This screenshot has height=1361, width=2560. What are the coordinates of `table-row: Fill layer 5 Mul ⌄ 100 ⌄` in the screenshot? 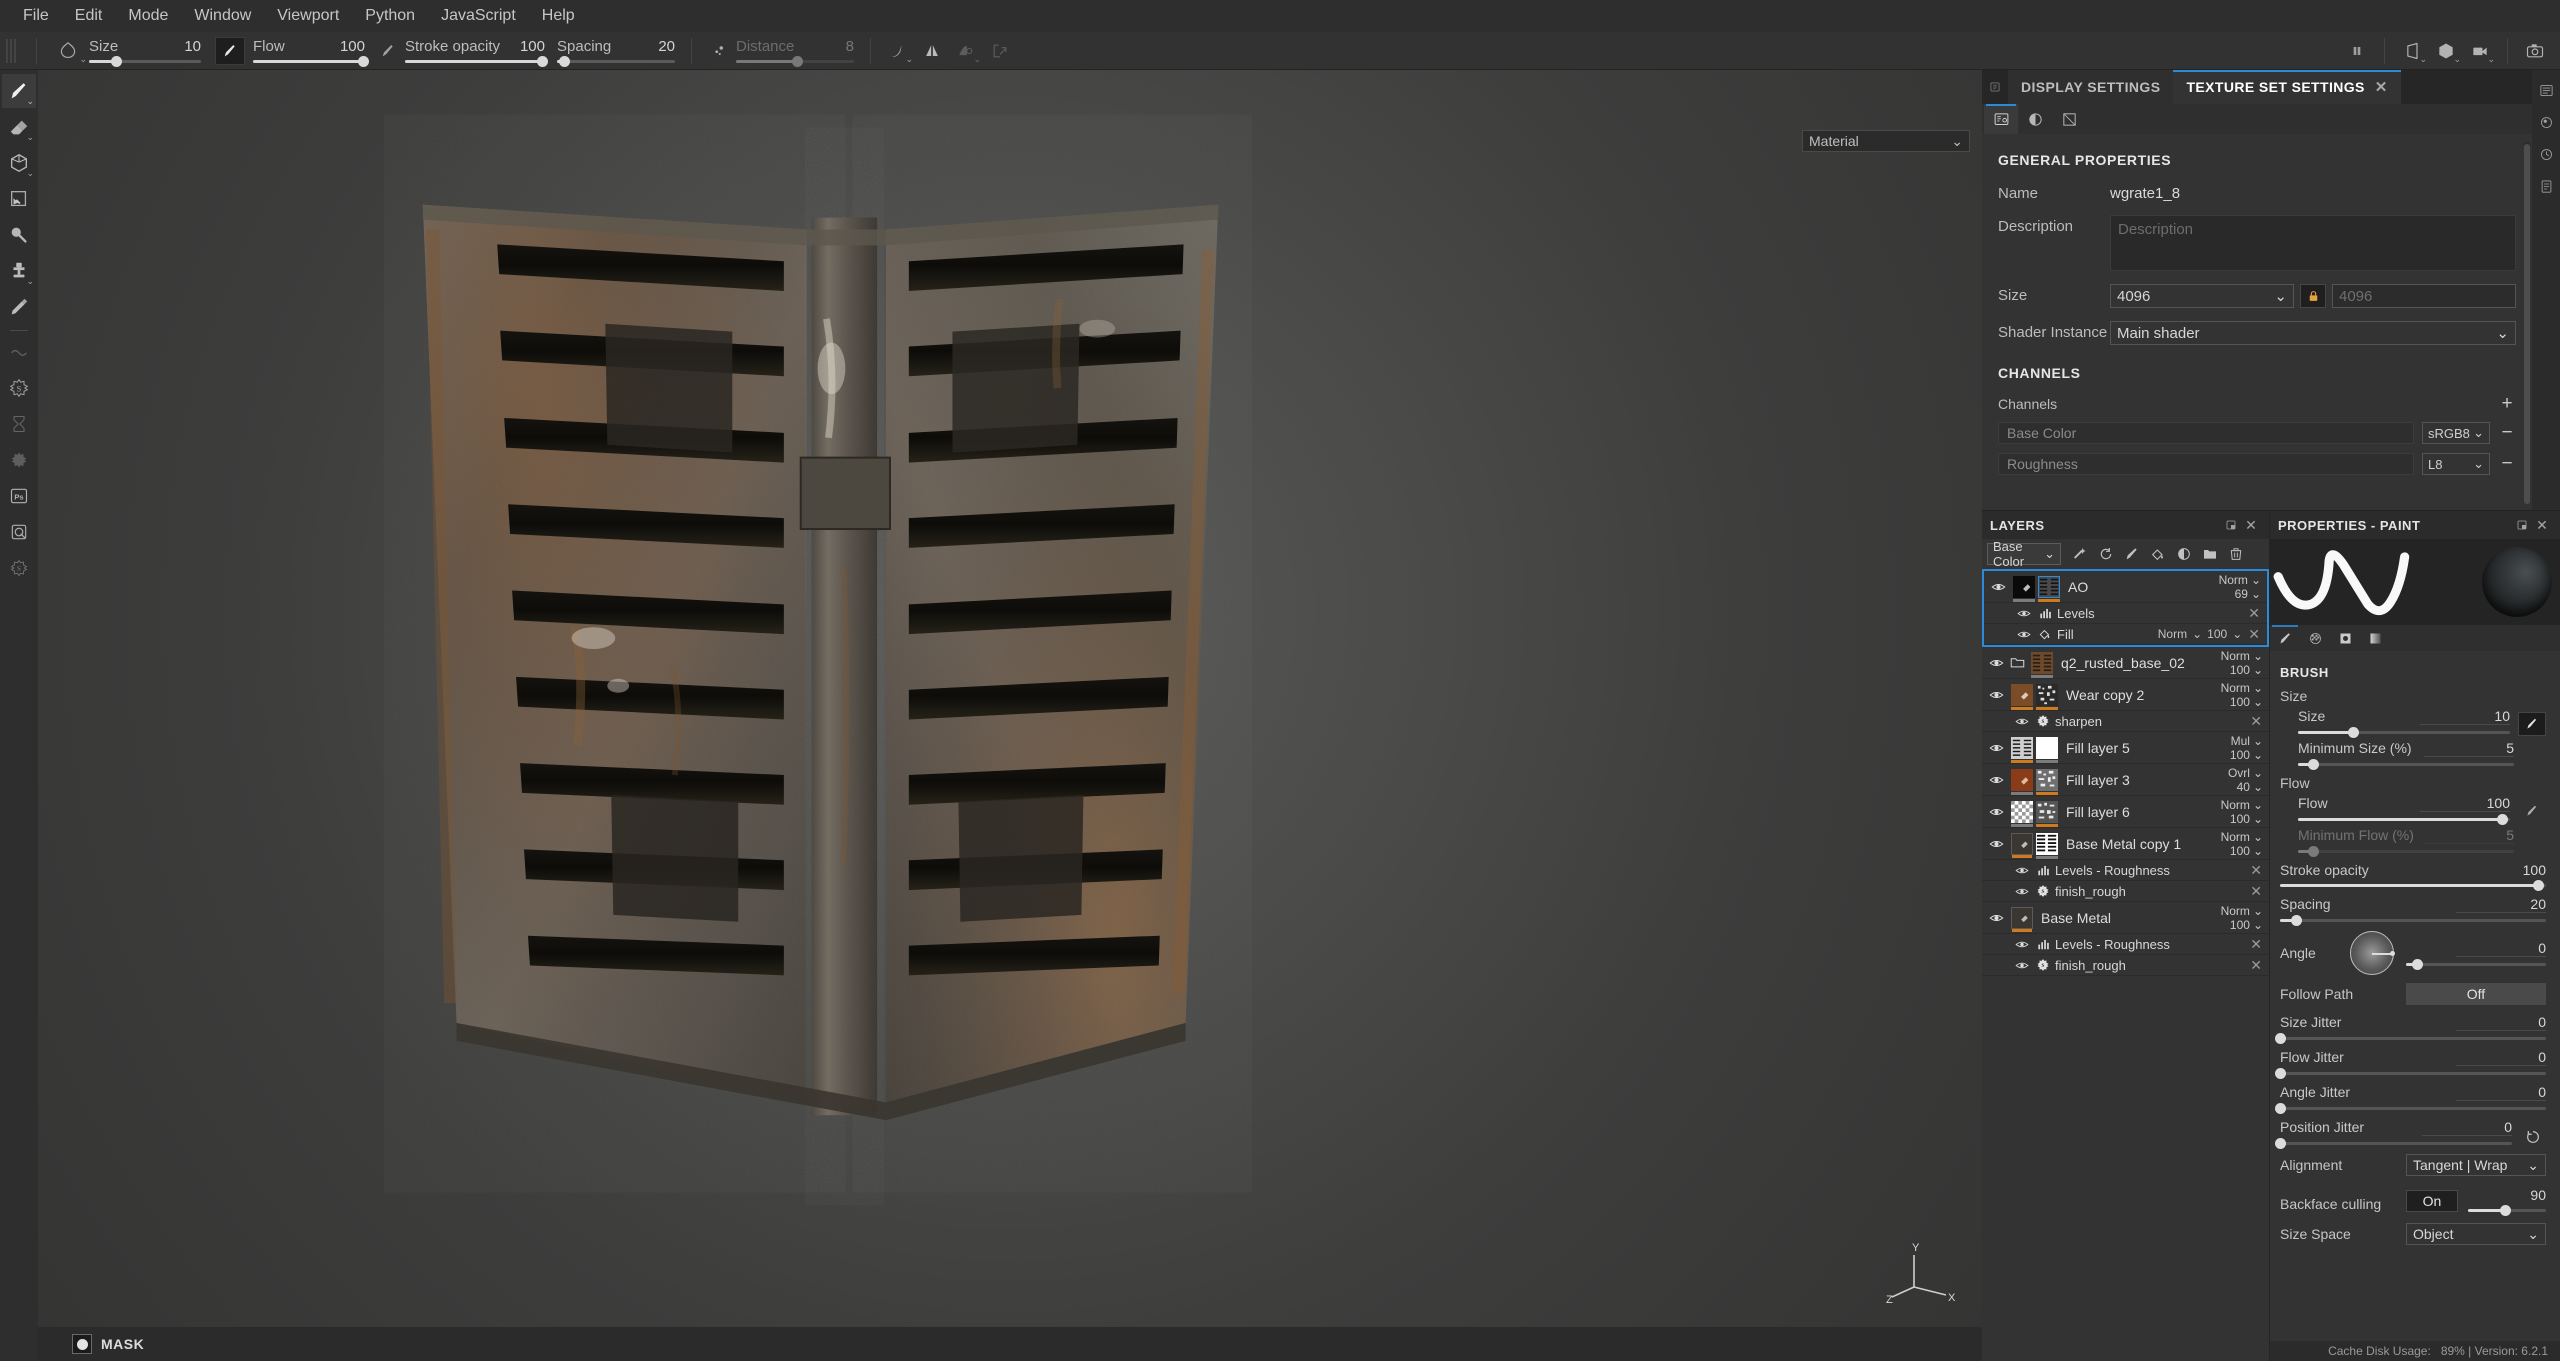 It's located at (2125, 748).